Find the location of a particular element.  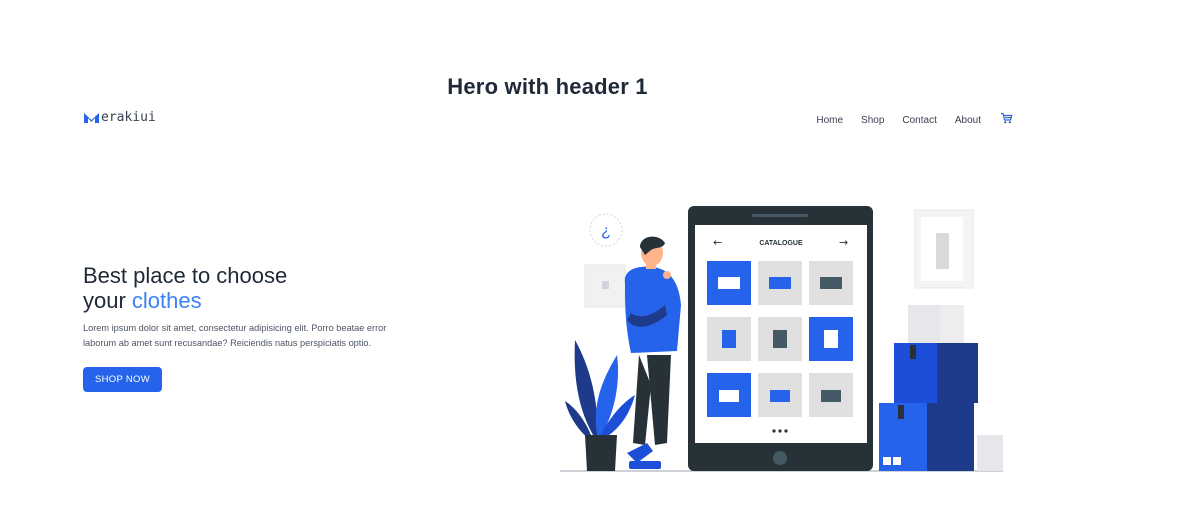

navbar: erakiui Home Shop Contact About is located at coordinates (548, 119).